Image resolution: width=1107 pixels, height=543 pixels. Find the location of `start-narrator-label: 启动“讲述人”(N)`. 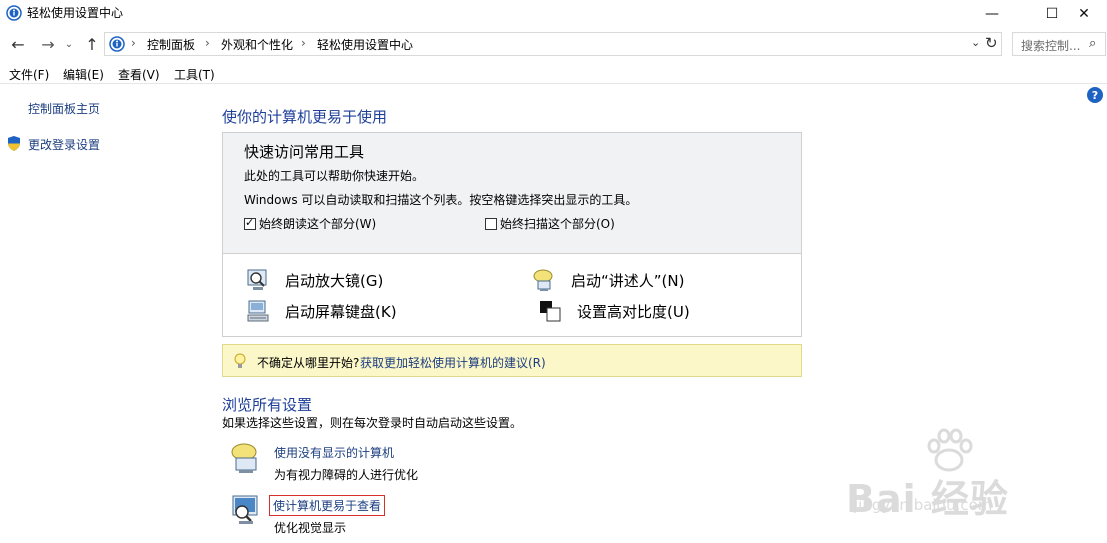

start-narrator-label: 启动“讲述人”(N) is located at coordinates (627, 280).